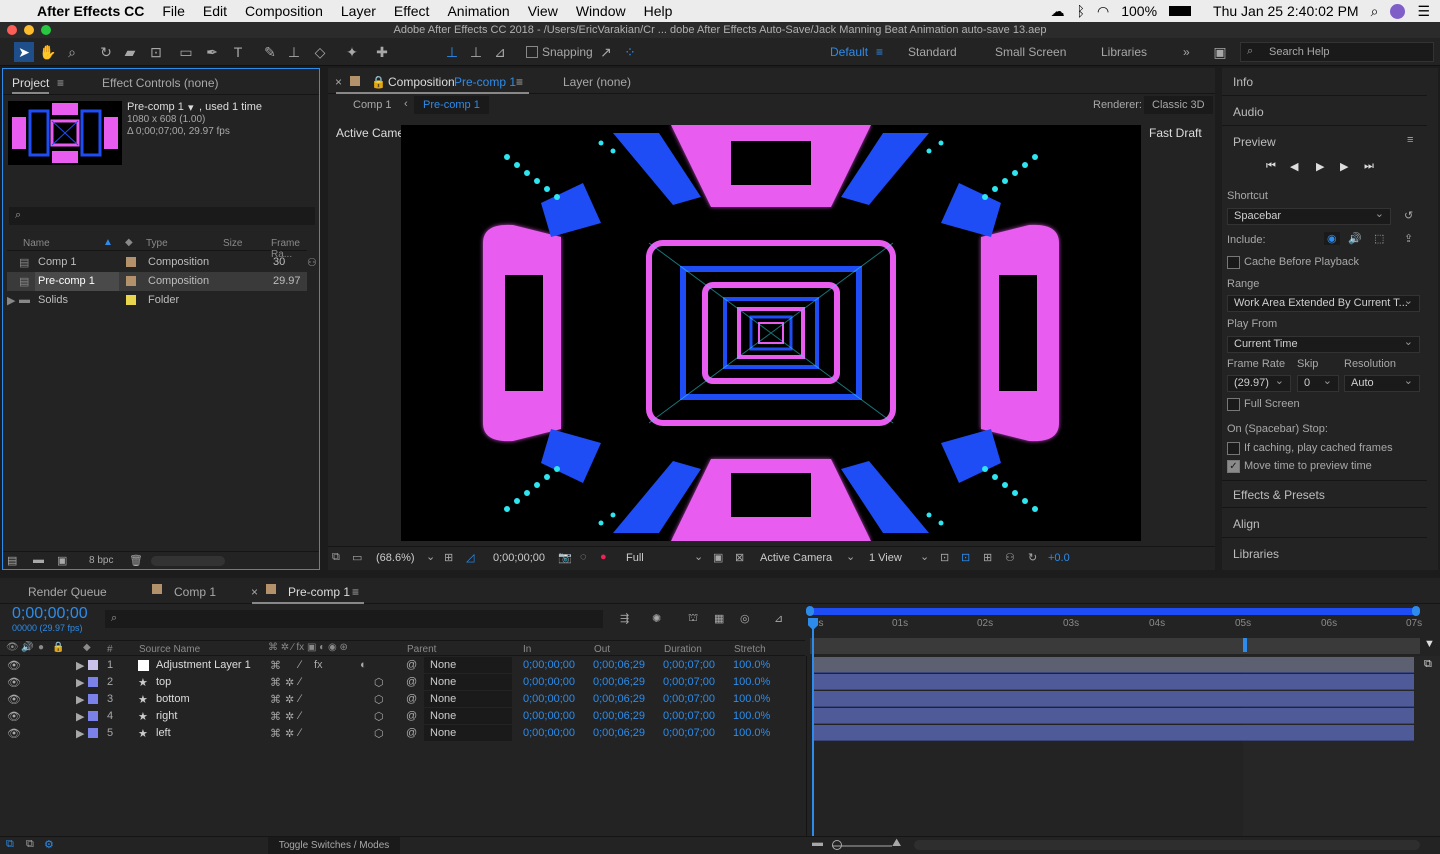  I want to click on hand-tool-icon: ✋, so click(48, 52).